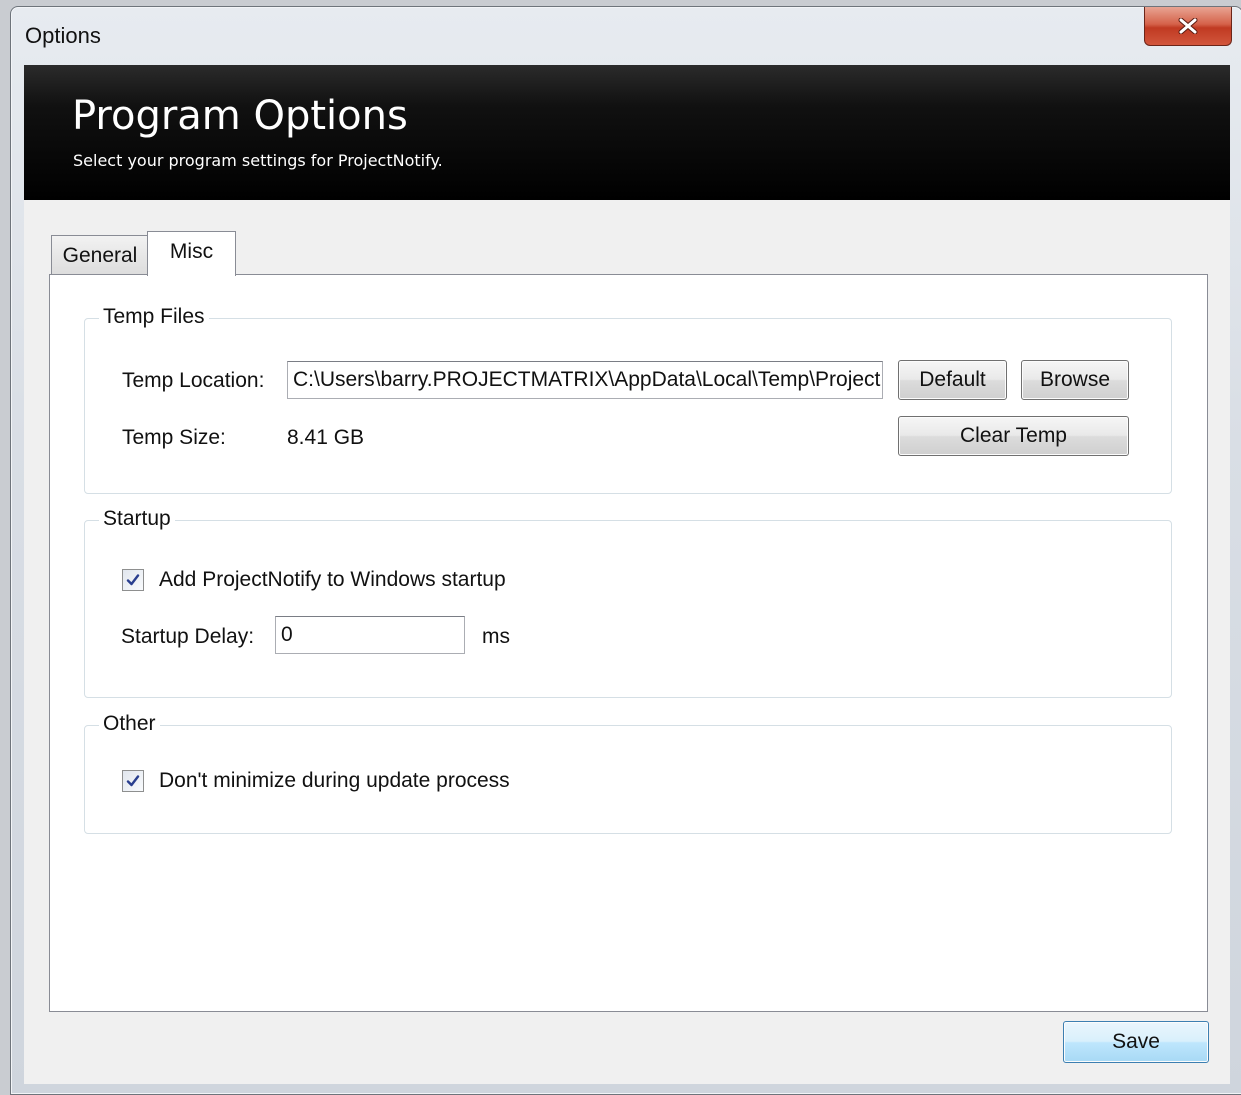  I want to click on tab-misc: Misc, so click(191, 253).